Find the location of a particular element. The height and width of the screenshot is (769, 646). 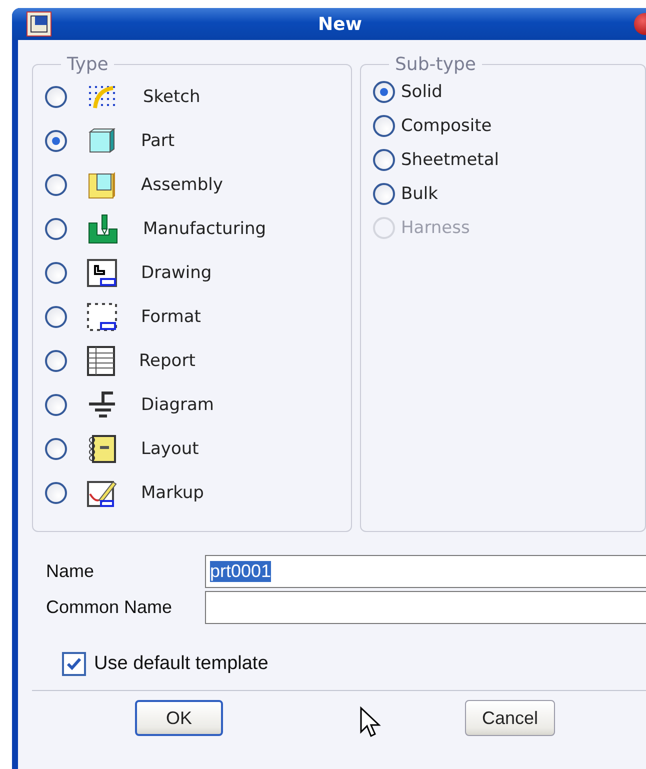

field-label: Common Name is located at coordinates (109, 607).